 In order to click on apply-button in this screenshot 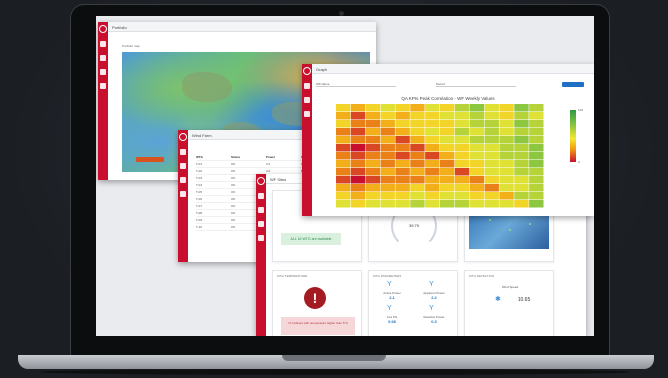, I will do `click(573, 84)`.